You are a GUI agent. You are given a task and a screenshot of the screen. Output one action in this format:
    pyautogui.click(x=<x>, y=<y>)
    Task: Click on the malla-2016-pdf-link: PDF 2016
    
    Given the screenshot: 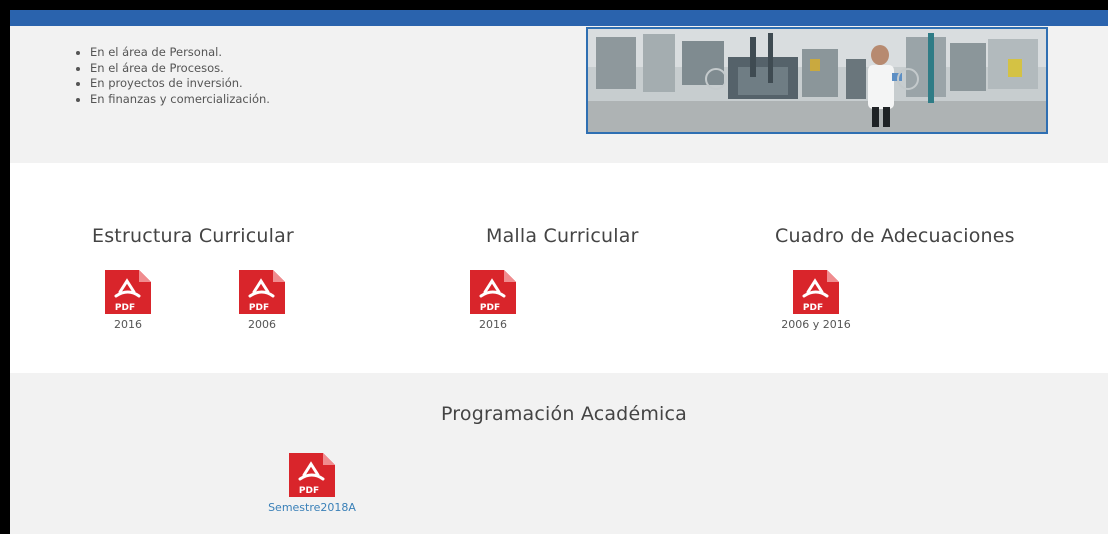 What is the action you would take?
    pyautogui.click(x=493, y=299)
    